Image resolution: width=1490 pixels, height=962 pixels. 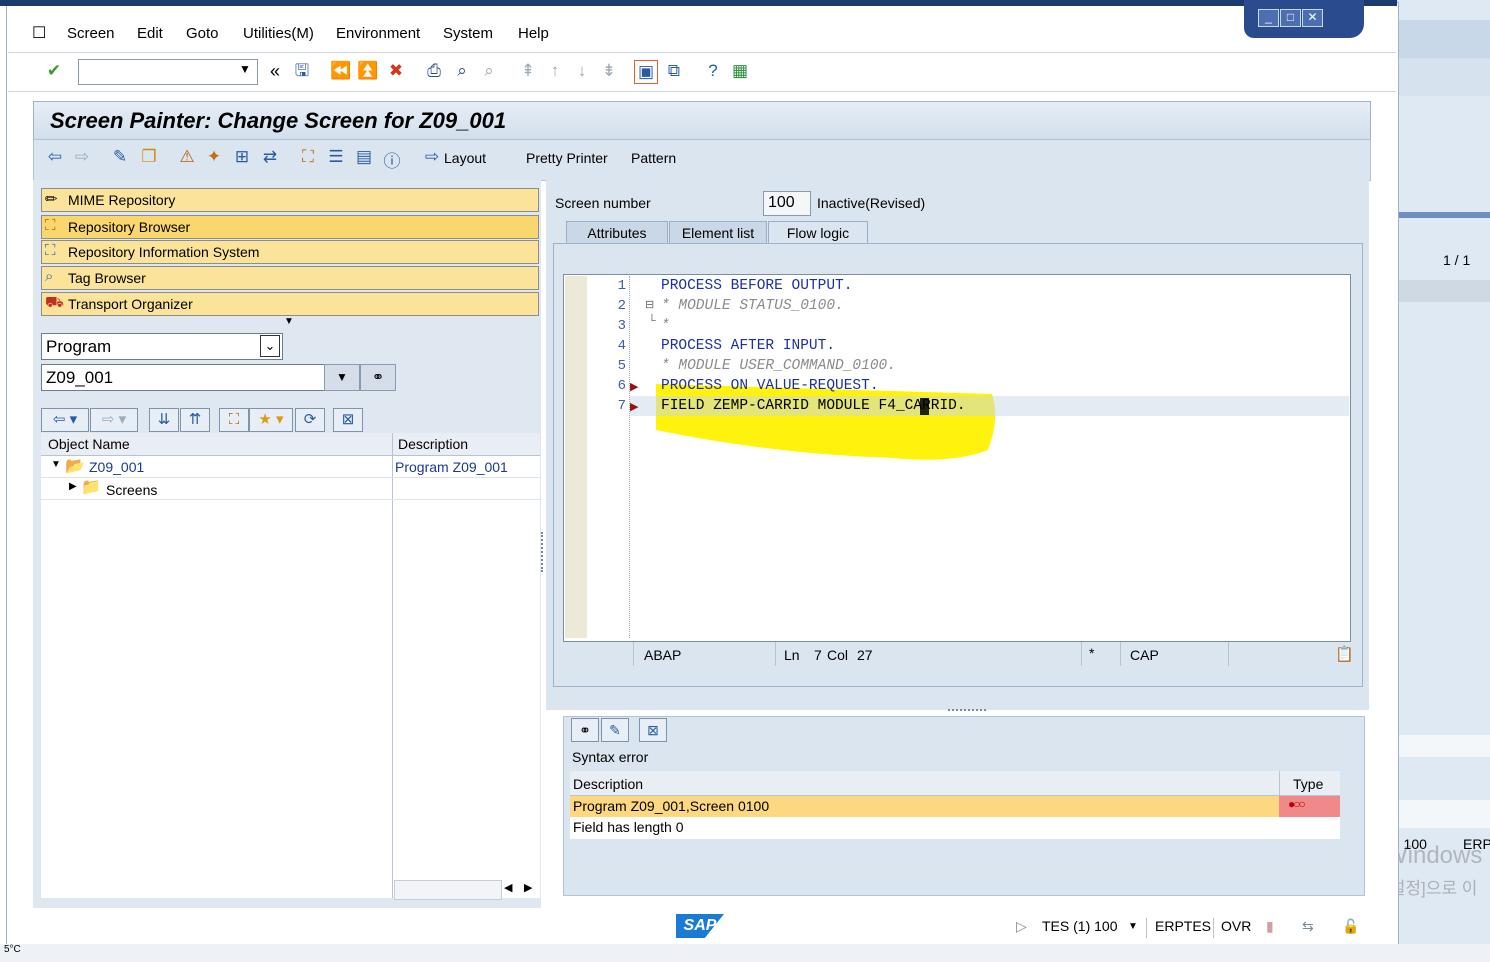 I want to click on fold-collapse-icon: ⊟, so click(x=649, y=304).